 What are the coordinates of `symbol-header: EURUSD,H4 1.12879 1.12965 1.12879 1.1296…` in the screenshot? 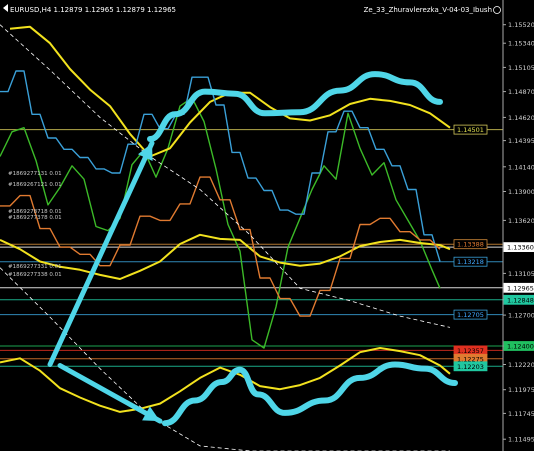 It's located at (89, 9).